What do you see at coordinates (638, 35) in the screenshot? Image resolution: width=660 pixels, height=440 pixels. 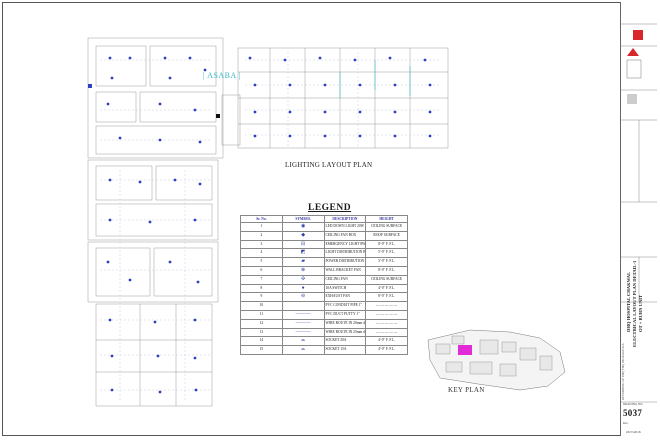 I see `firm-logo-icon` at bounding box center [638, 35].